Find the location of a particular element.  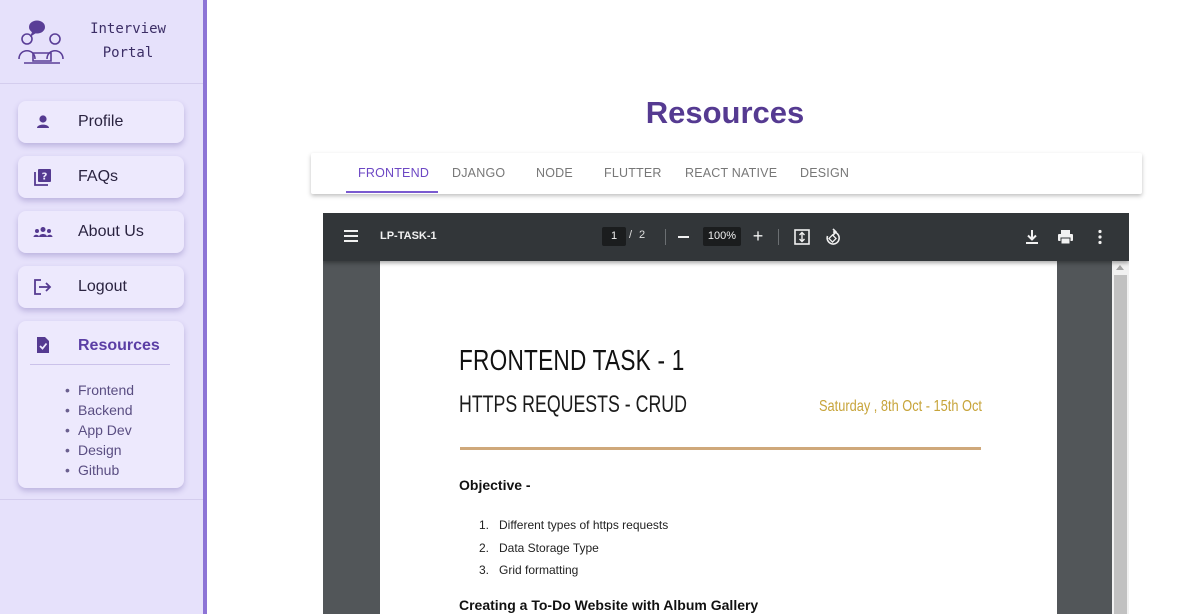

document-title: FRONTEND TASK - 1 is located at coordinates (572, 361).